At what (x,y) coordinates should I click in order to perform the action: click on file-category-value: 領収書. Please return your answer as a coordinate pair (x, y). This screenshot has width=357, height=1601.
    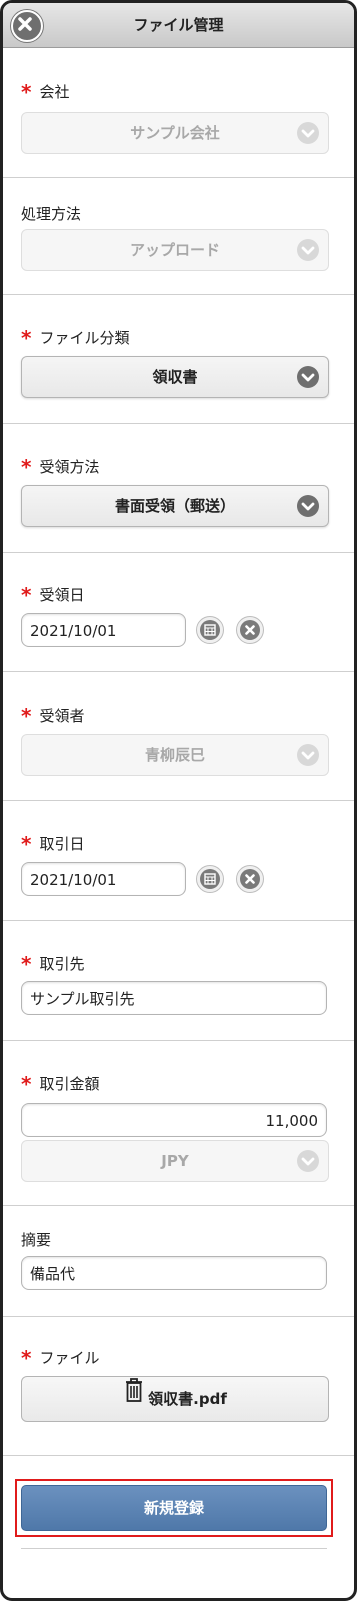
    Looking at the image, I should click on (175, 377).